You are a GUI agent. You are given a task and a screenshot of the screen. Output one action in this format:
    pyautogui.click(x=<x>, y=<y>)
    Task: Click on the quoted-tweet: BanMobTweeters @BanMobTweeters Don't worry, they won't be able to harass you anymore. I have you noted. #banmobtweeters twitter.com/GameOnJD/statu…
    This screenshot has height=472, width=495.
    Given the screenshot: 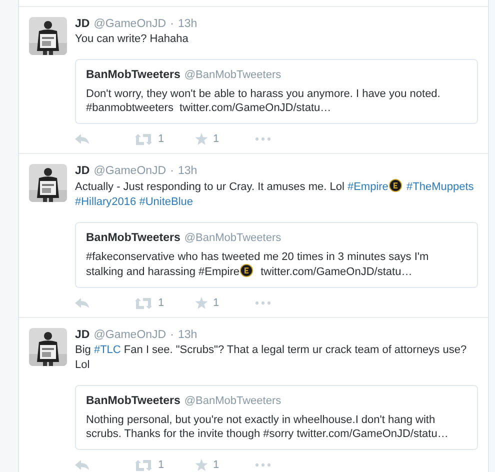 What is the action you would take?
    pyautogui.click(x=276, y=91)
    